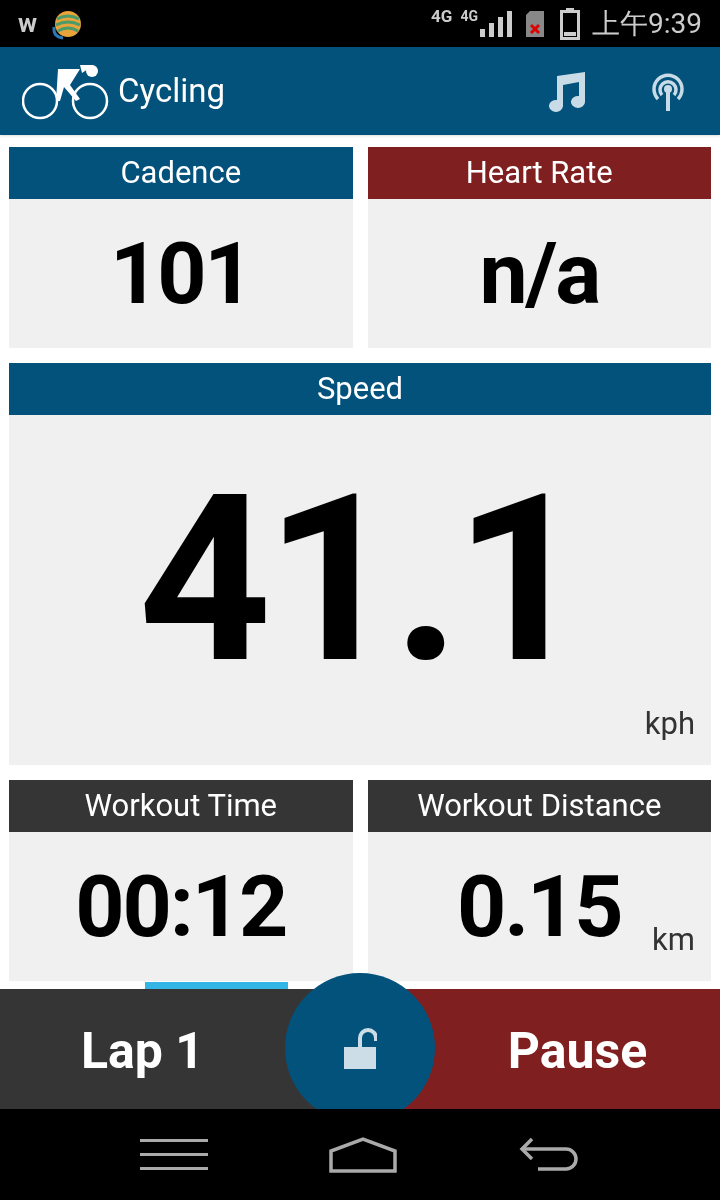 The height and width of the screenshot is (1200, 720). I want to click on clock-time: 上午9:39, so click(647, 23).